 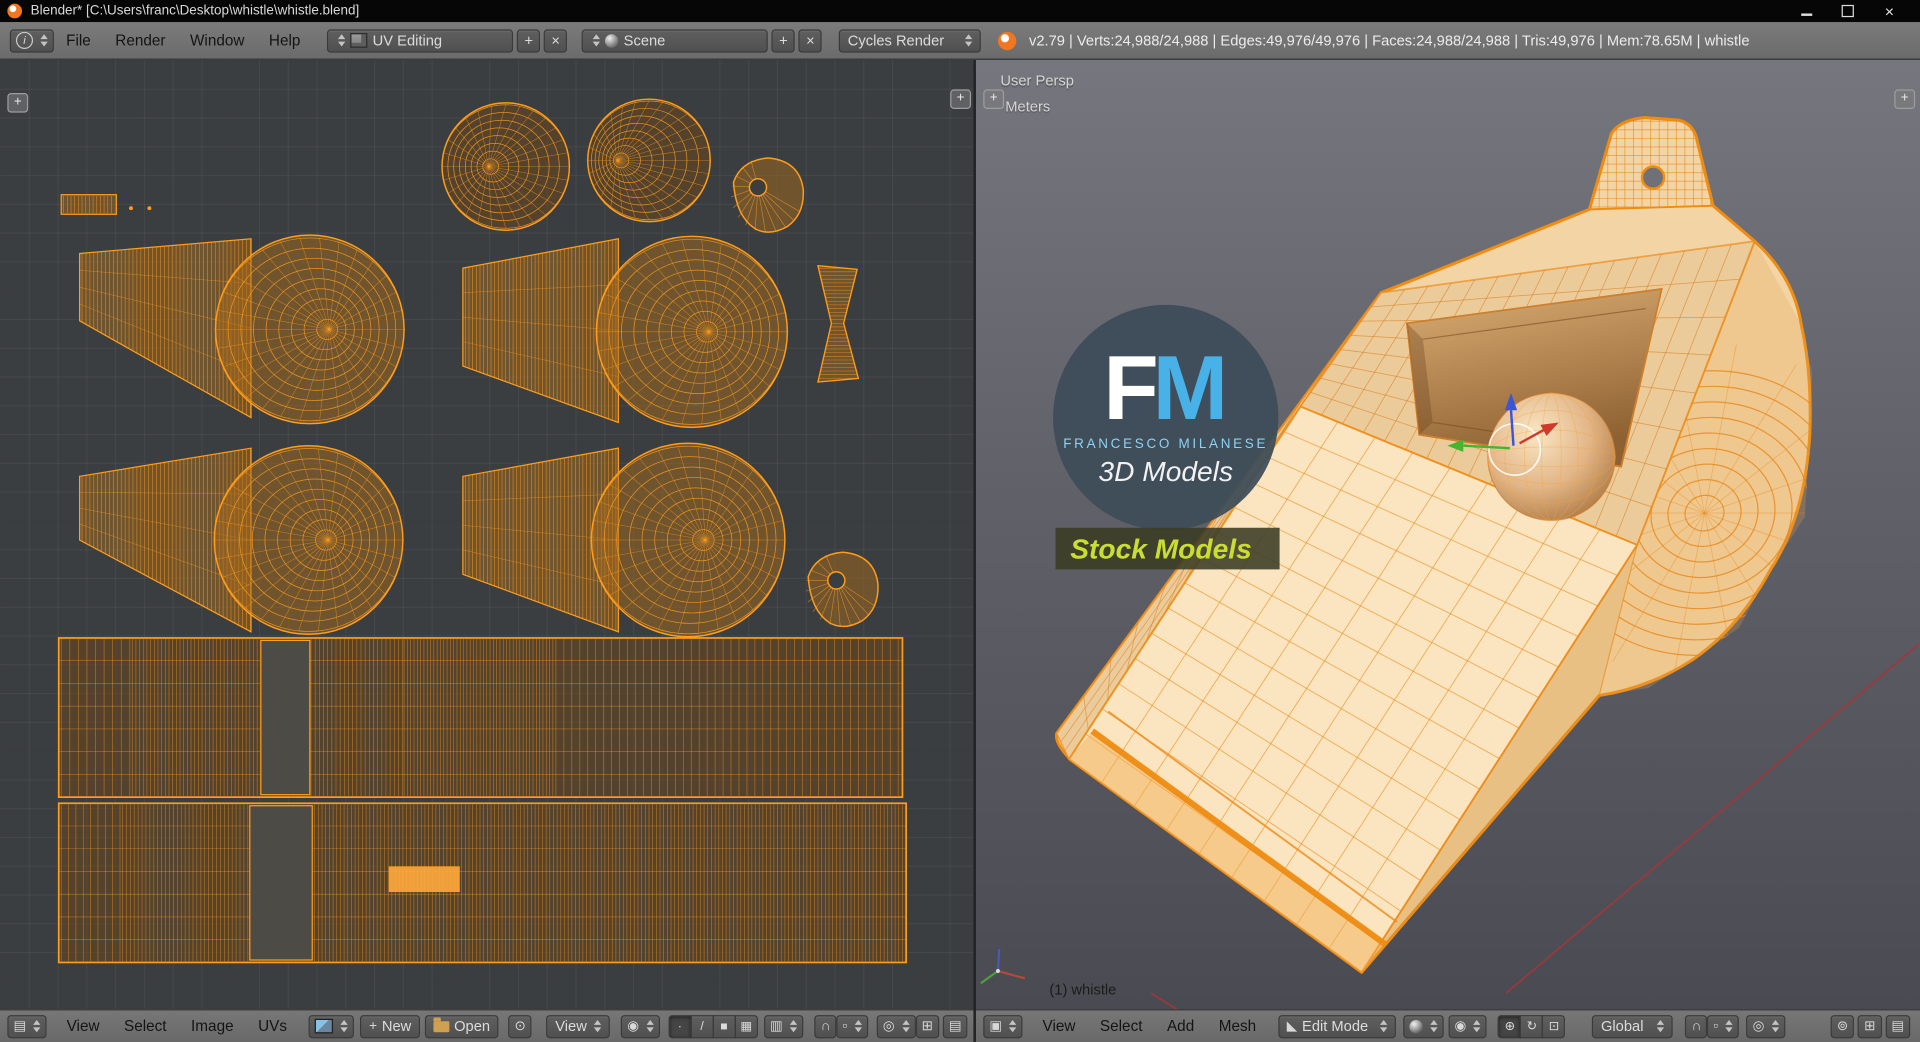 What do you see at coordinates (1890, 11) in the screenshot?
I see `close-button: ×` at bounding box center [1890, 11].